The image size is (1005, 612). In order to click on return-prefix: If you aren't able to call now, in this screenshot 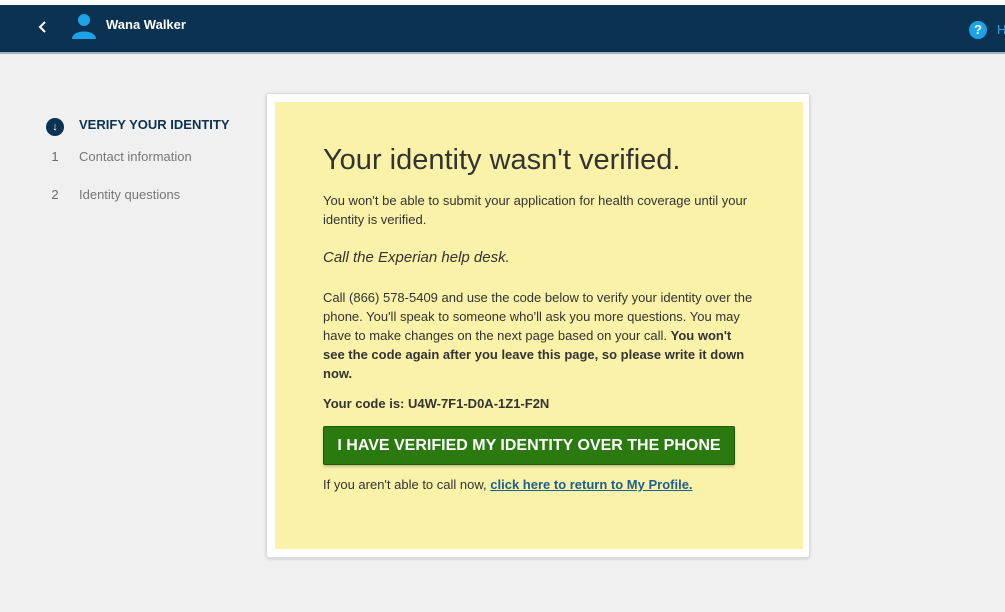, I will do `click(405, 484)`.